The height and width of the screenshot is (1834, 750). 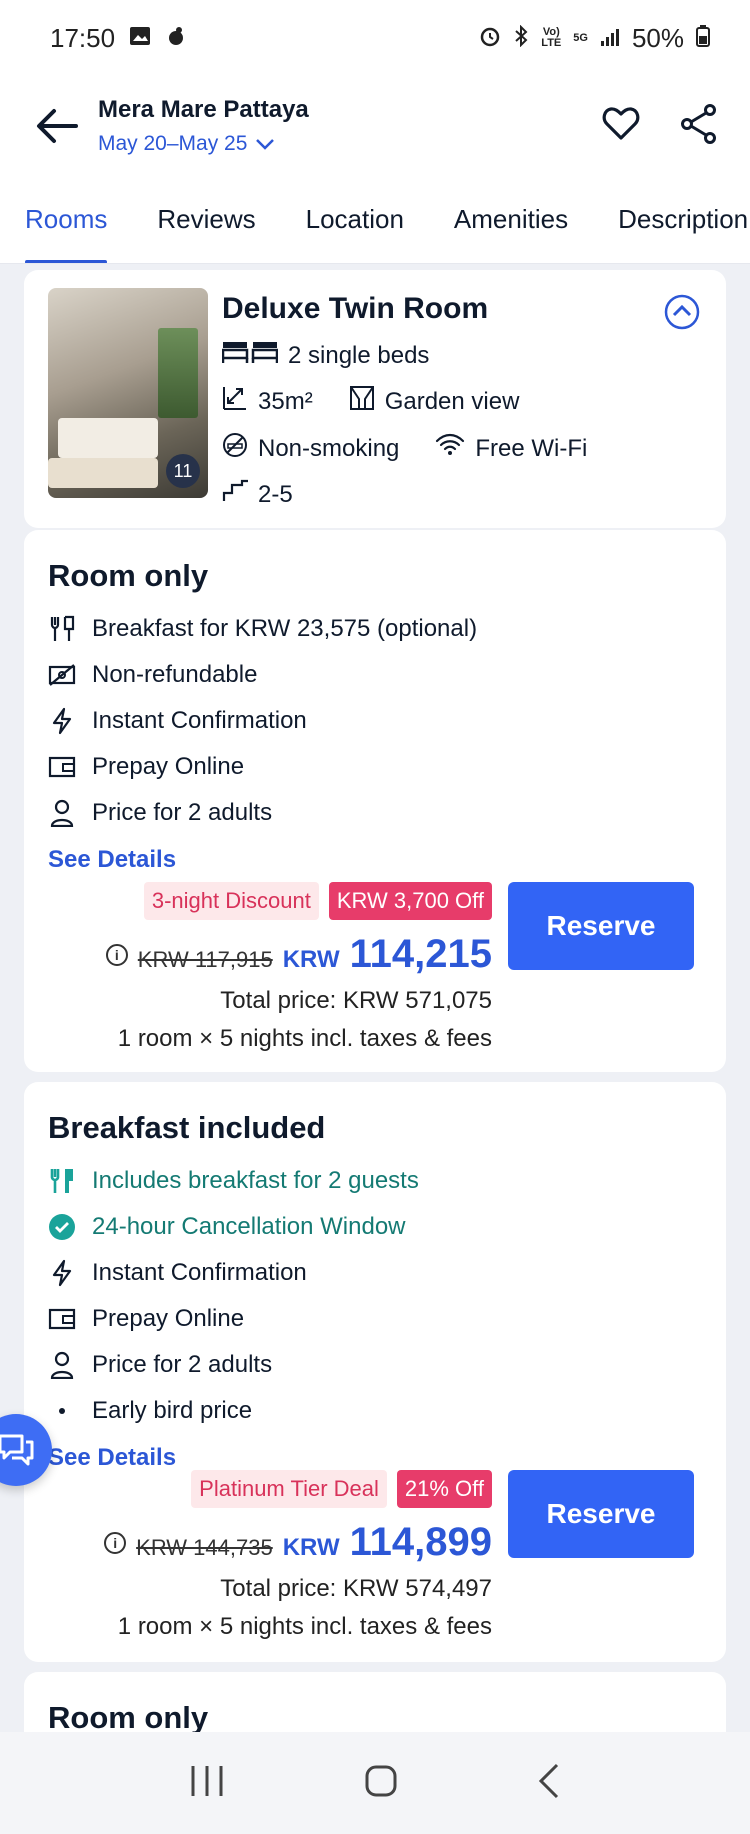 I want to click on feature-breakfast-included: Includes breakfast for 2 guests, so click(x=375, y=1181).